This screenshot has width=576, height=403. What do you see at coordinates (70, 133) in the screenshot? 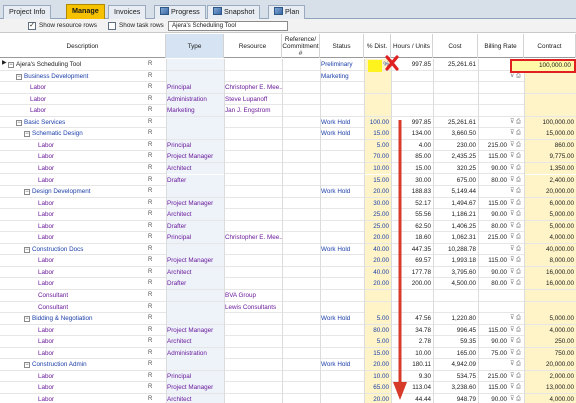
I see `cell-desc: − Schematic Design` at bounding box center [70, 133].